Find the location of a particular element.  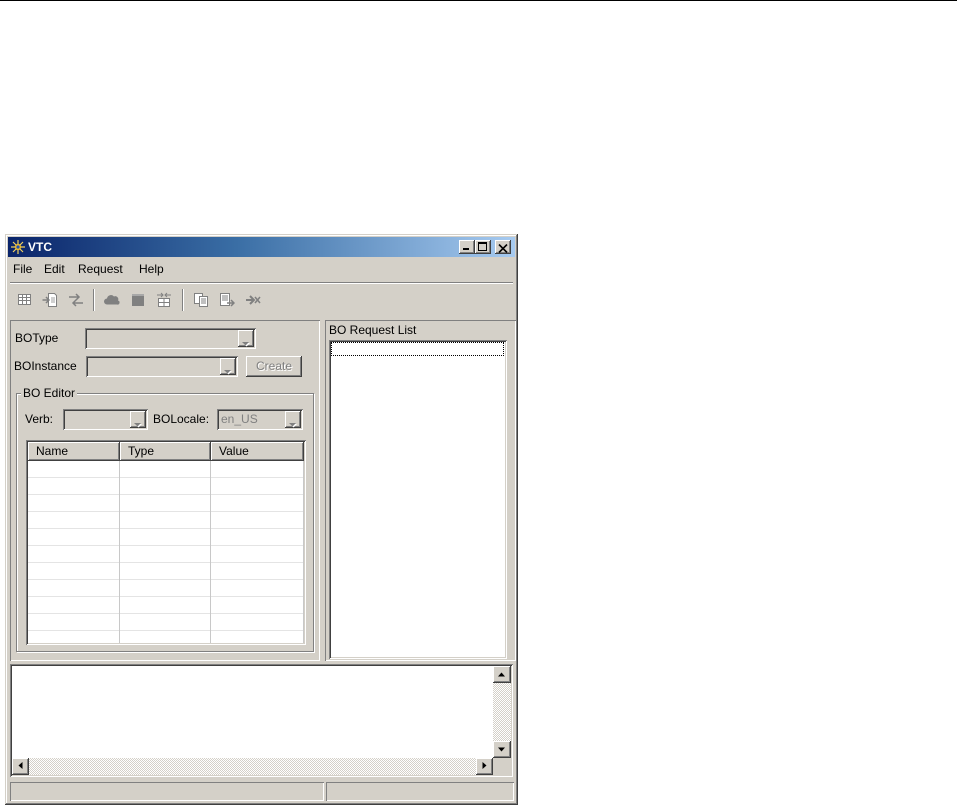

menu-file: File is located at coordinates (22, 269).